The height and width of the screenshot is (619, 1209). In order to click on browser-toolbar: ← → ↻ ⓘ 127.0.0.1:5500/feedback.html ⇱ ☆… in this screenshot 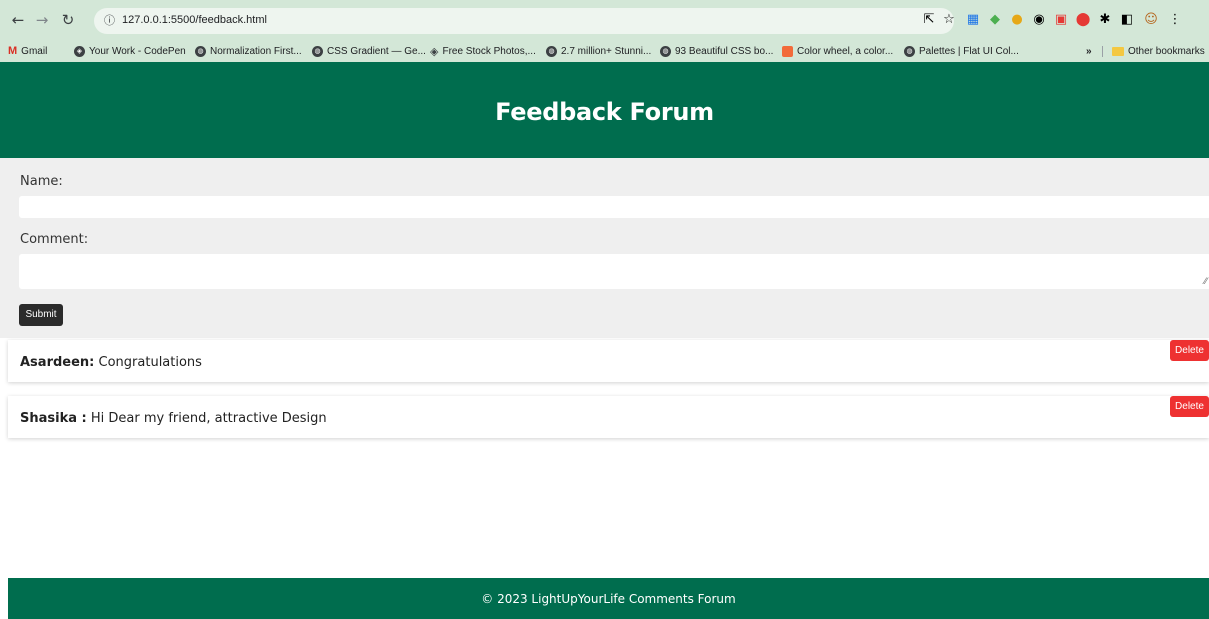, I will do `click(604, 20)`.